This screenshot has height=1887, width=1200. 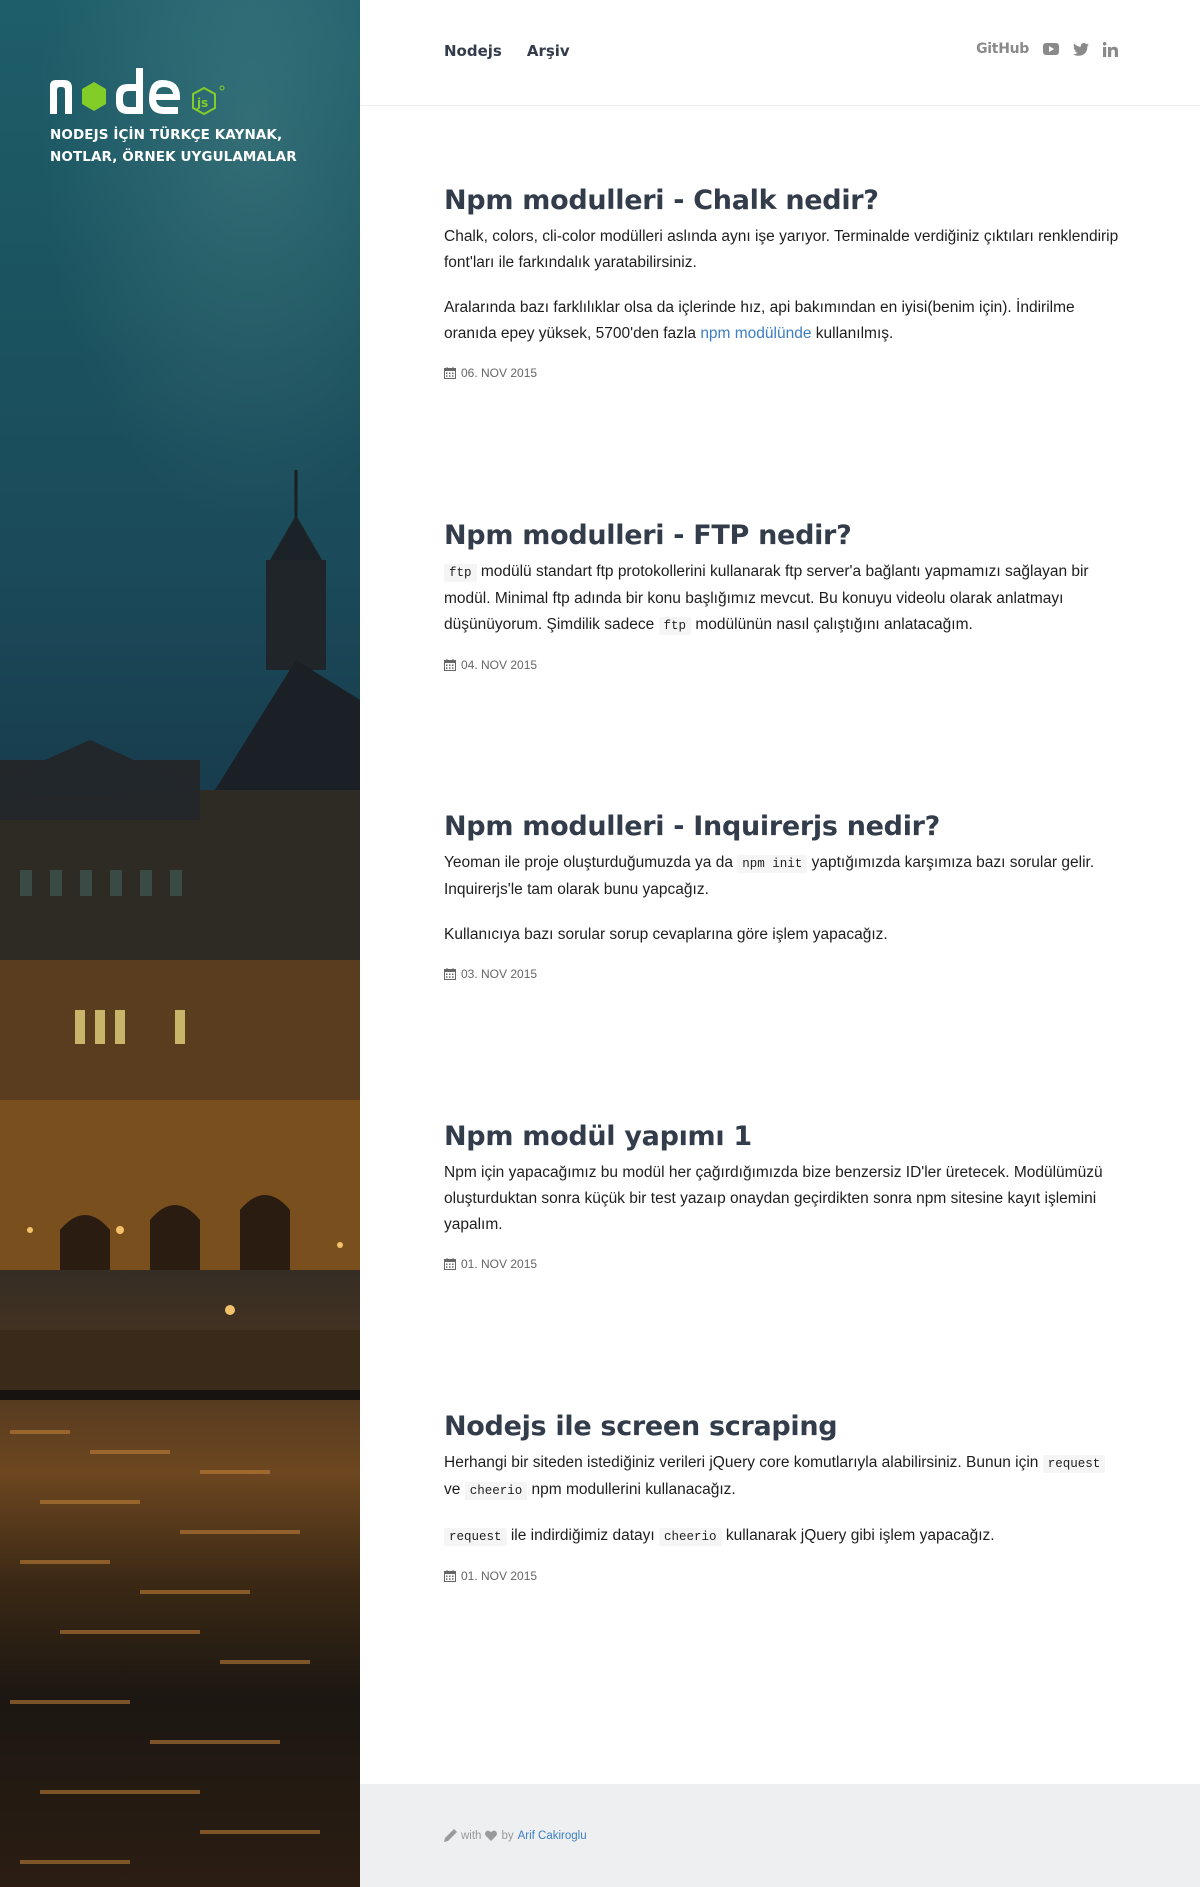 What do you see at coordinates (631, 1489) in the screenshot?
I see `excerpt-text: npm modullerini kullanacağız.` at bounding box center [631, 1489].